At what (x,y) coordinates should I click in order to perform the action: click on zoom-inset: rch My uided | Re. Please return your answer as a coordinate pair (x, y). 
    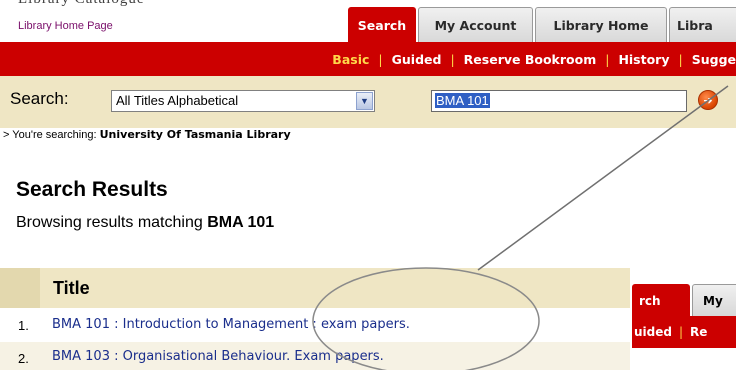
    Looking at the image, I should click on (684, 326).